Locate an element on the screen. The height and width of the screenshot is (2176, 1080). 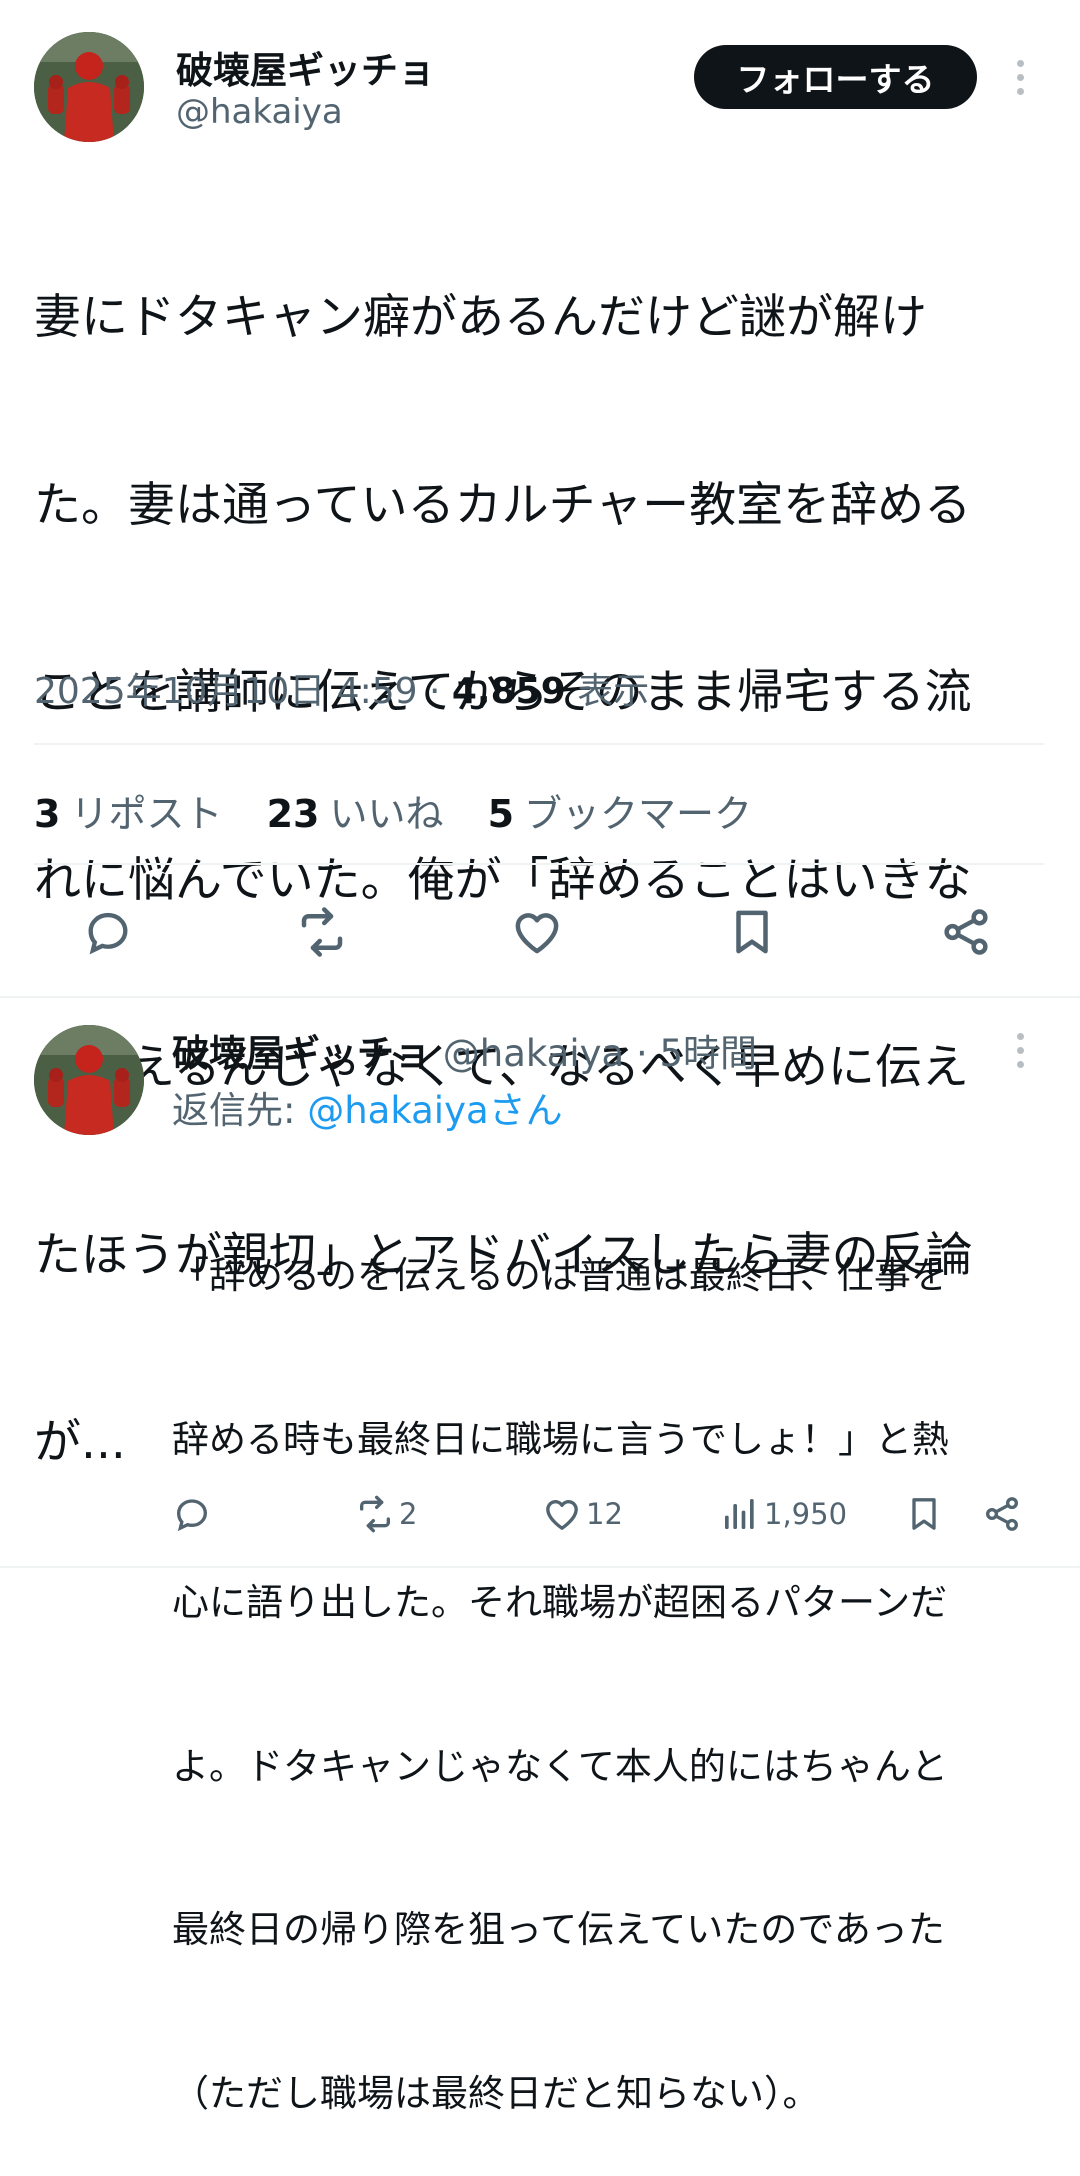
reply-header: 破壊屋ギッチョ @hakaiya · 5時間 is located at coordinates (464, 1050).